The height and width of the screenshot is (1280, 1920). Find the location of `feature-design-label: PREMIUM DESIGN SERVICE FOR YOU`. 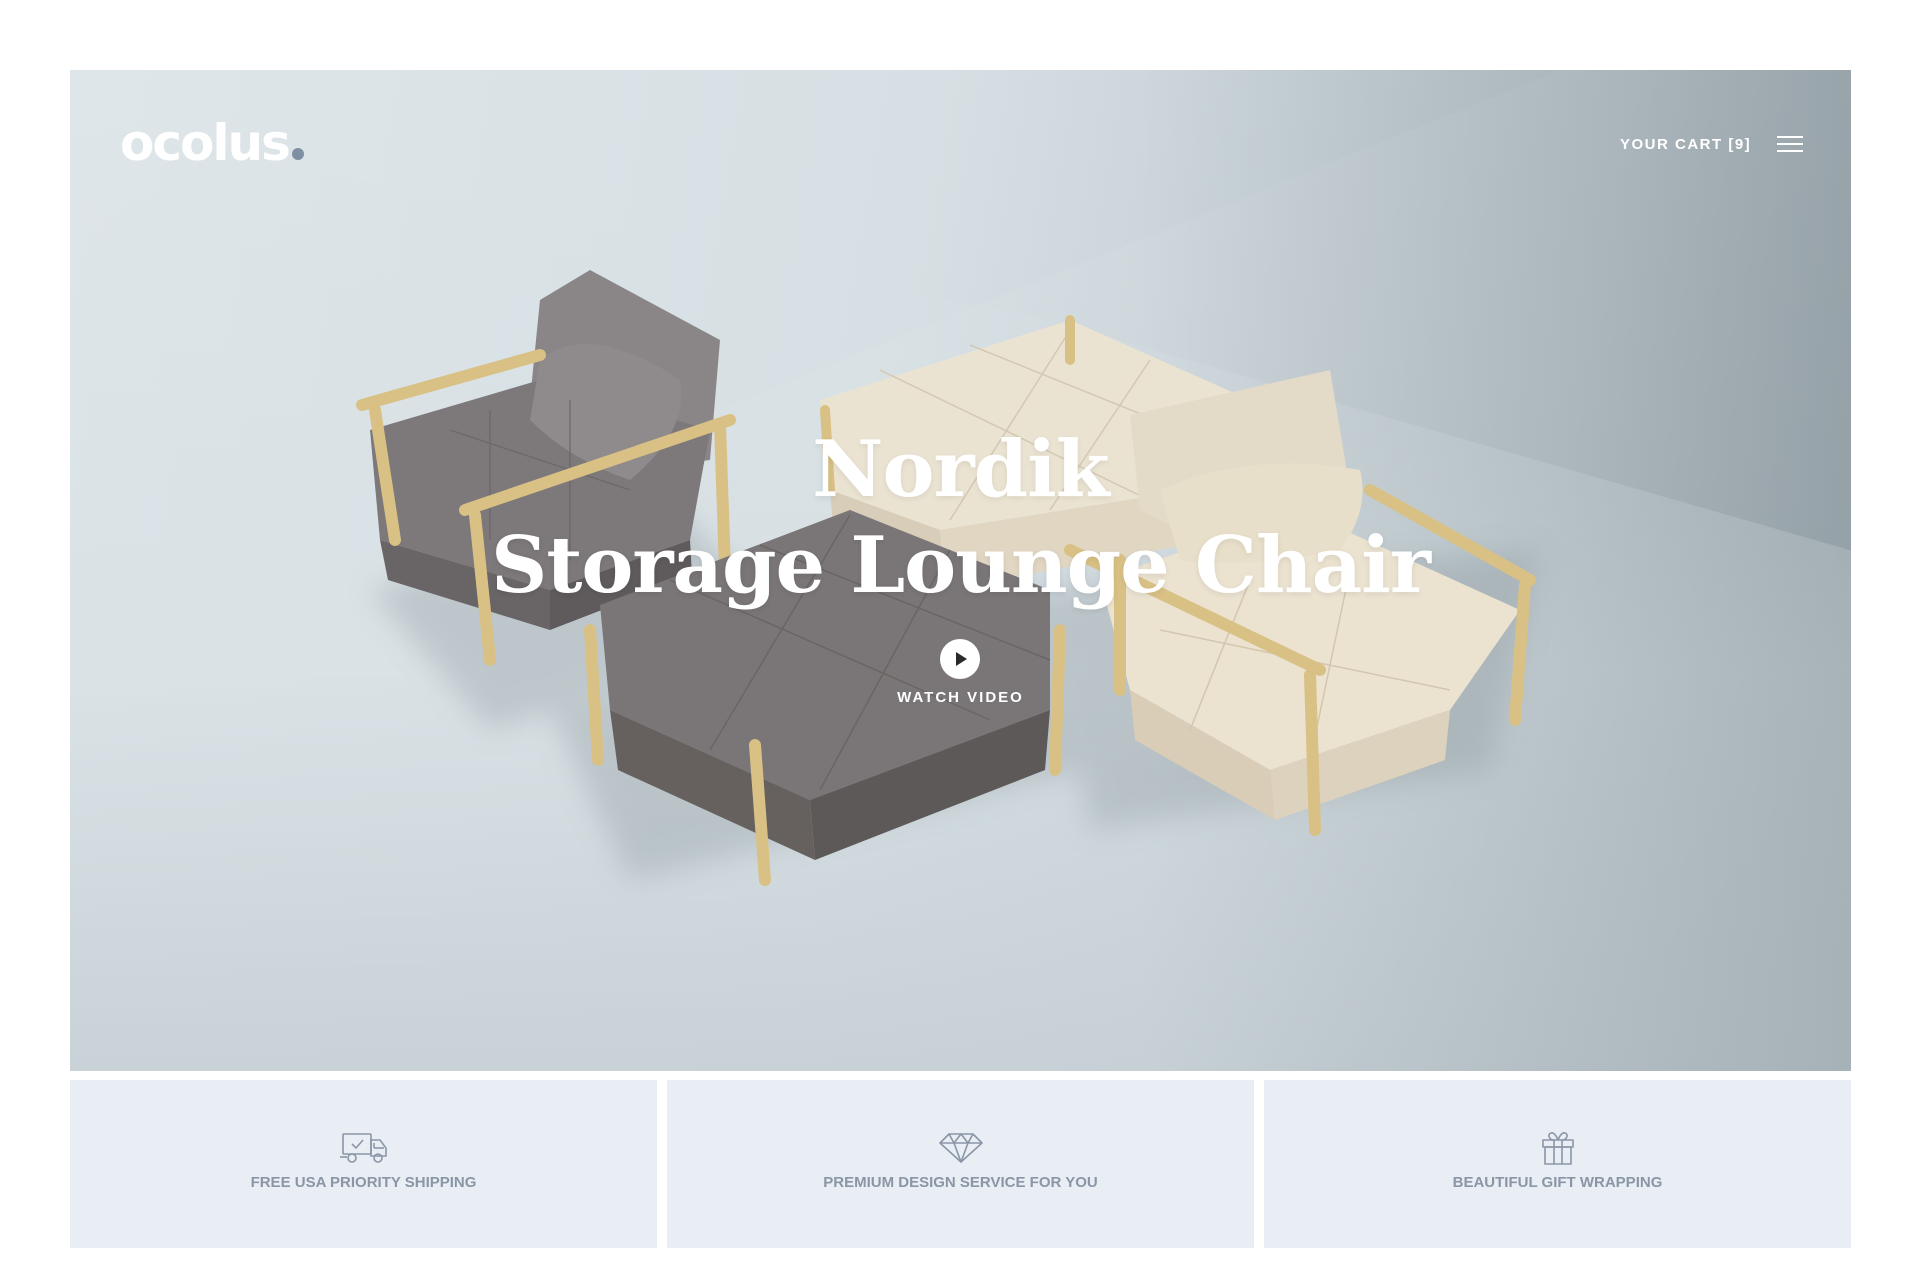

feature-design-label: PREMIUM DESIGN SERVICE FOR YOU is located at coordinates (960, 1182).